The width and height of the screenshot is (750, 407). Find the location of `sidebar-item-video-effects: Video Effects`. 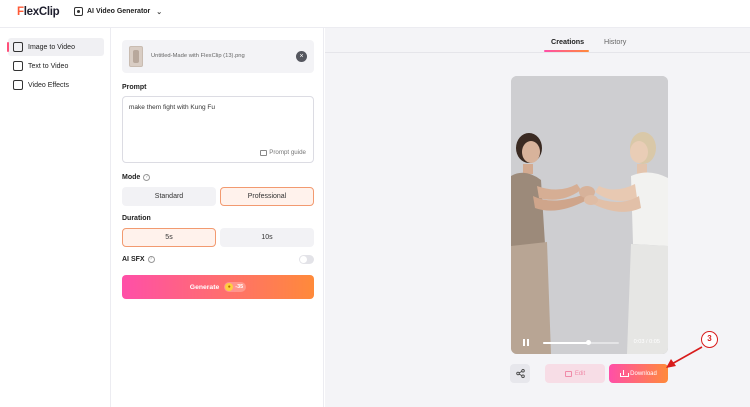

sidebar-item-video-effects: Video Effects is located at coordinates (56, 85).